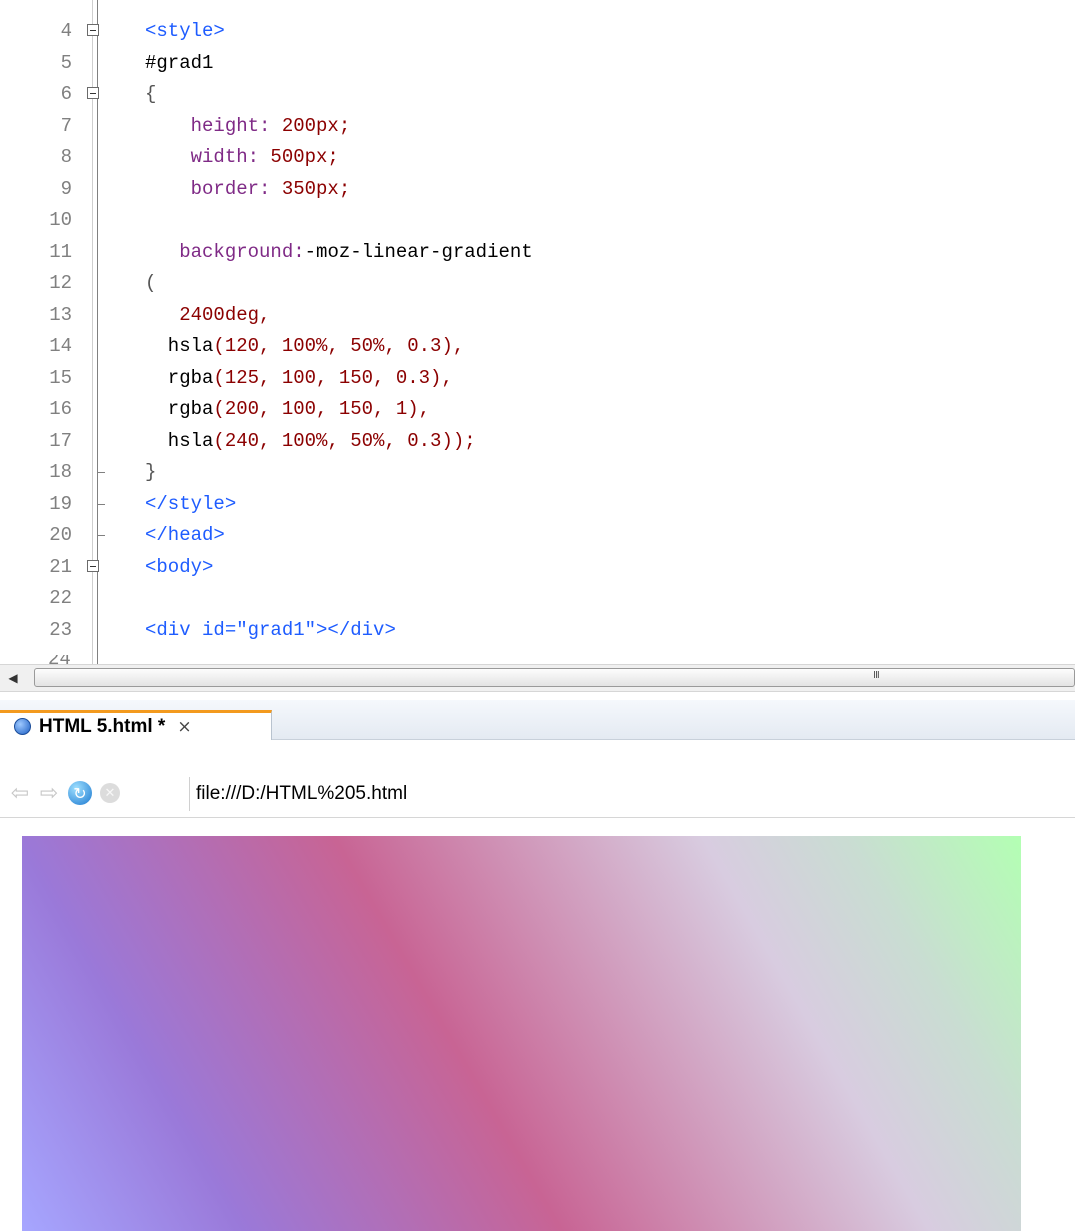  I want to click on code-text: (, so click(150, 283).